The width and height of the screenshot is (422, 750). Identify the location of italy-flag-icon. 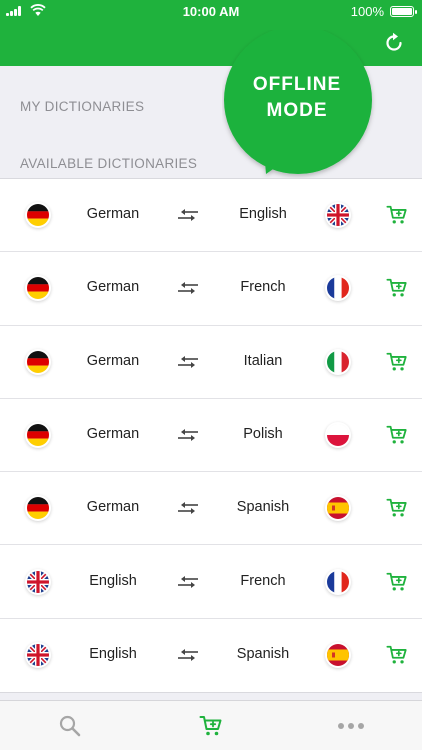
(338, 361).